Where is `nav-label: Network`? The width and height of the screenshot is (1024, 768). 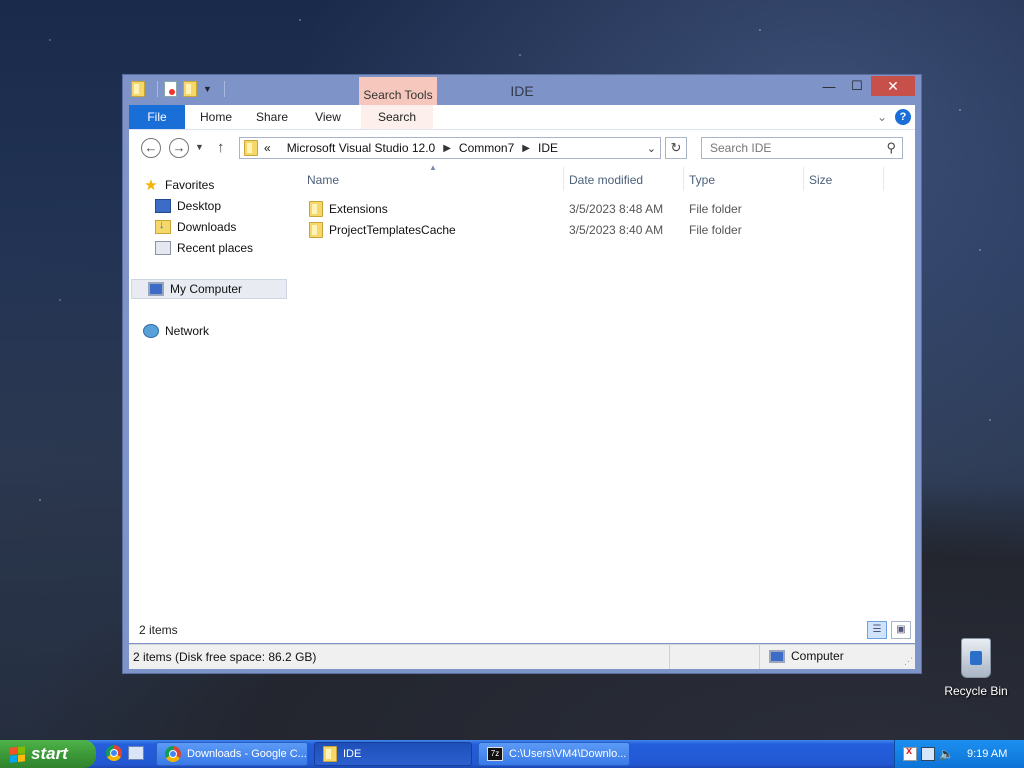 nav-label: Network is located at coordinates (187, 331).